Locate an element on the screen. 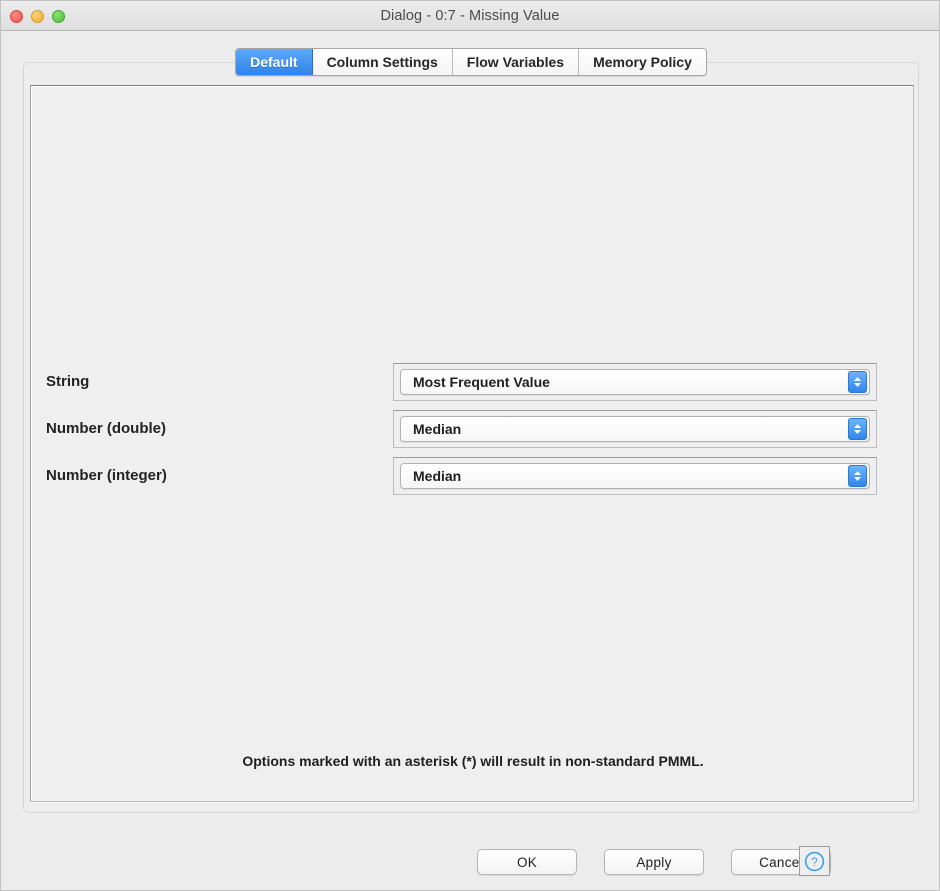 The height and width of the screenshot is (891, 940). dropdown-number-integer-value: Median is located at coordinates (437, 475).